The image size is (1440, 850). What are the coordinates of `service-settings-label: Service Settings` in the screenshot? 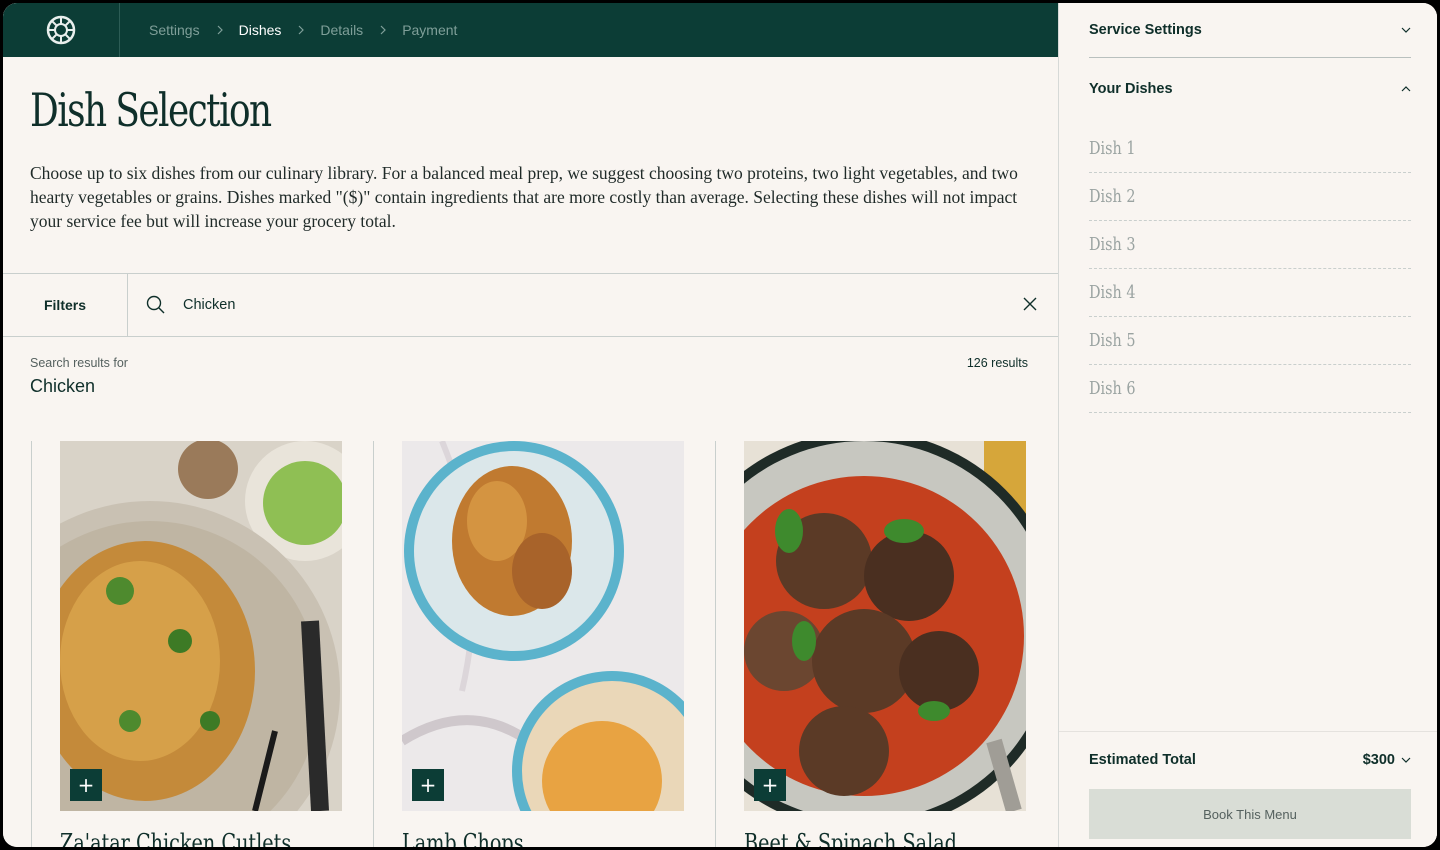 It's located at (1145, 30).